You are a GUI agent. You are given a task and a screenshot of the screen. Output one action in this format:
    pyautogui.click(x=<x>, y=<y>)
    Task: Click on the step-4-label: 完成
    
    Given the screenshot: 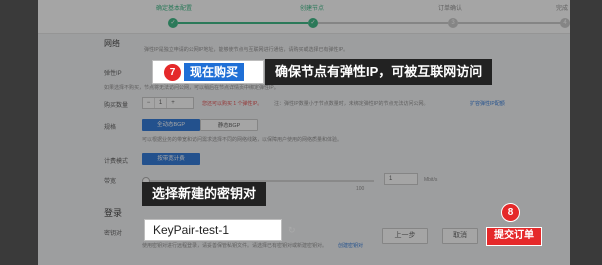 What is the action you would take?
    pyautogui.click(x=562, y=9)
    